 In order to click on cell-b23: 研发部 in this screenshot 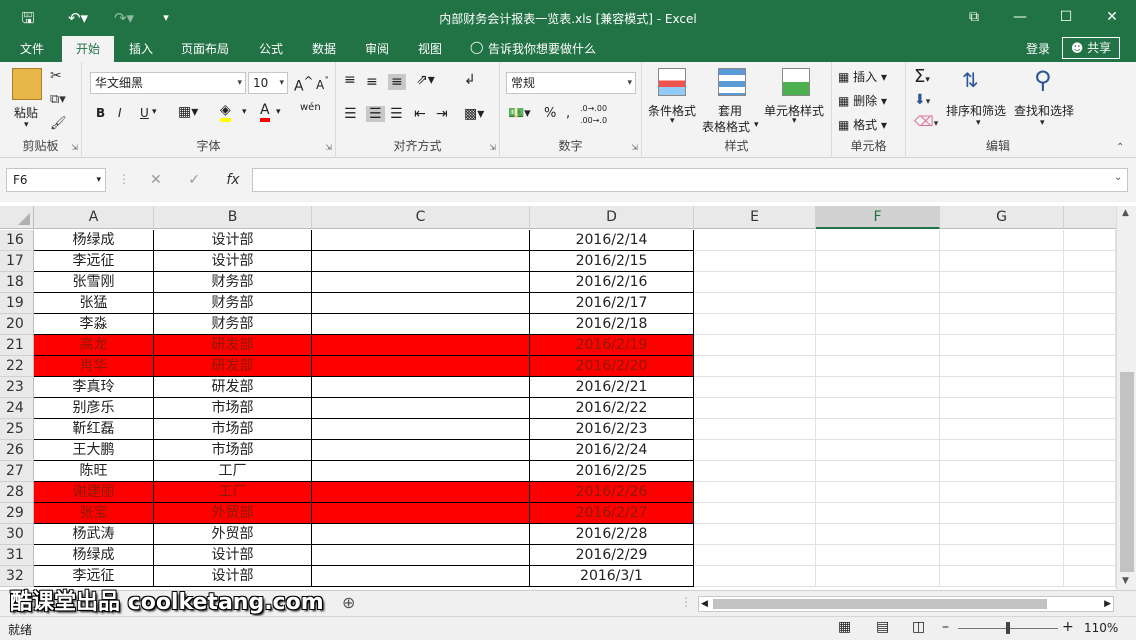, I will do `click(233, 387)`.